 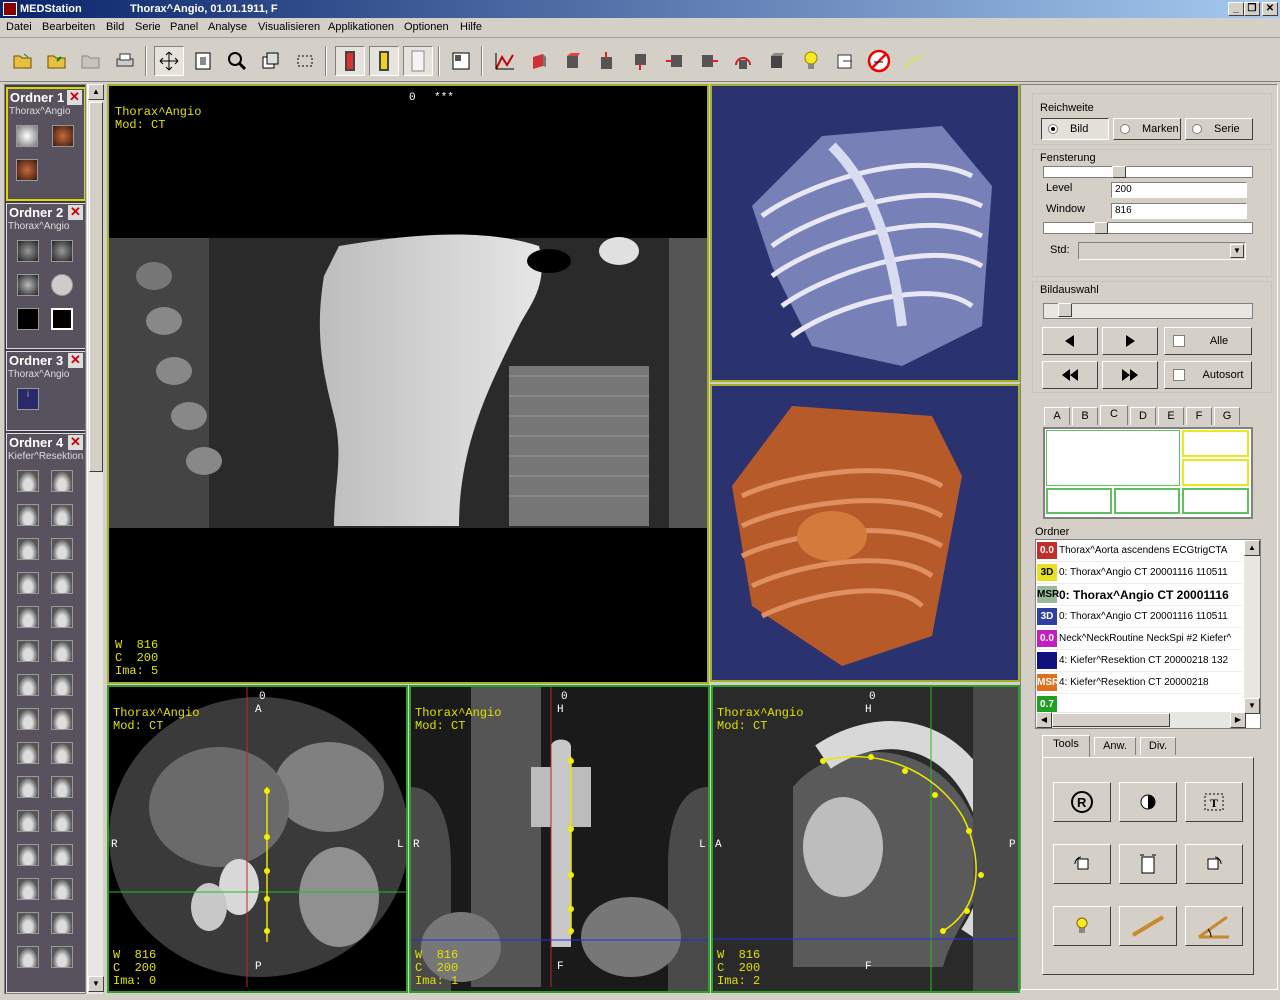 What do you see at coordinates (879, 61) in the screenshot?
I see `no-entry-icon` at bounding box center [879, 61].